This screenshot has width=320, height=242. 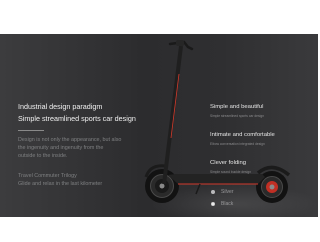 I want to click on deck, so click(x=216, y=179).